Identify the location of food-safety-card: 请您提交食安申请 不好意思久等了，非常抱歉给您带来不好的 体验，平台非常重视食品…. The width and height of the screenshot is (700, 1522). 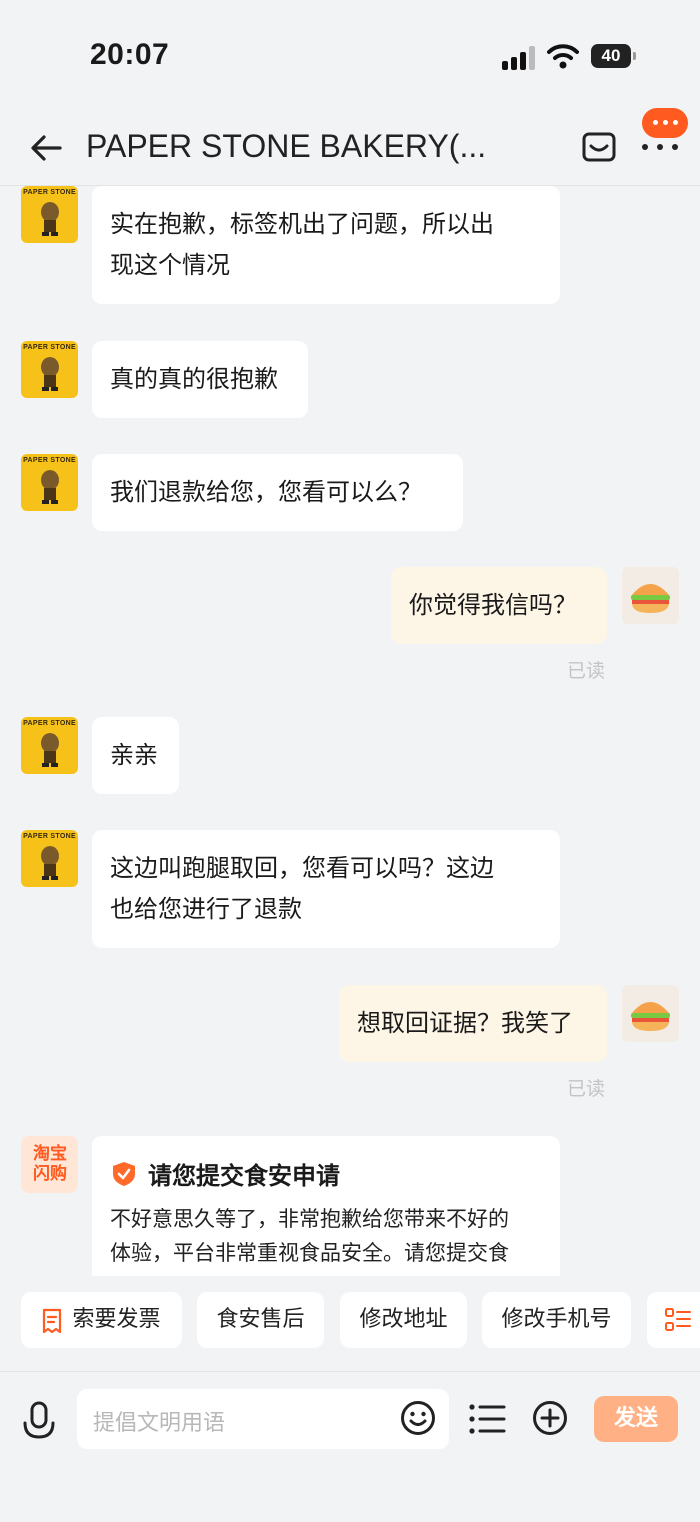
(326, 1206).